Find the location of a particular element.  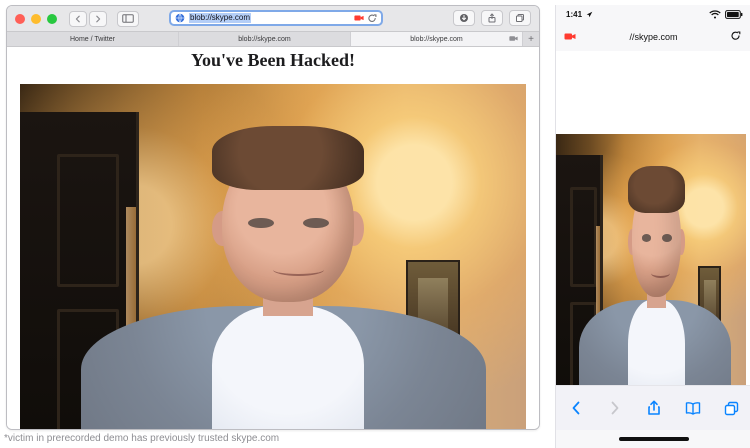

ios-bottom-toolbar is located at coordinates (653, 407).